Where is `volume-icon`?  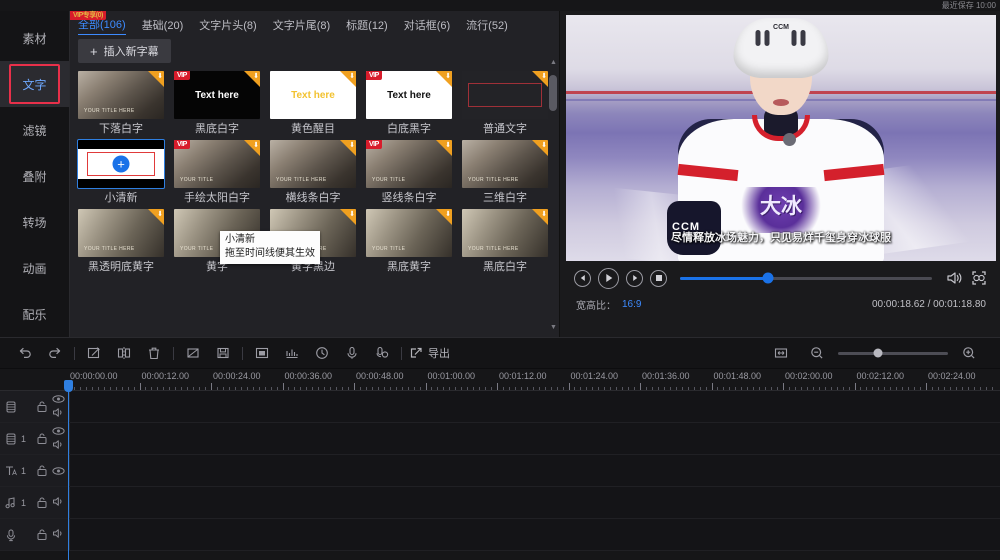 volume-icon is located at coordinates (954, 278).